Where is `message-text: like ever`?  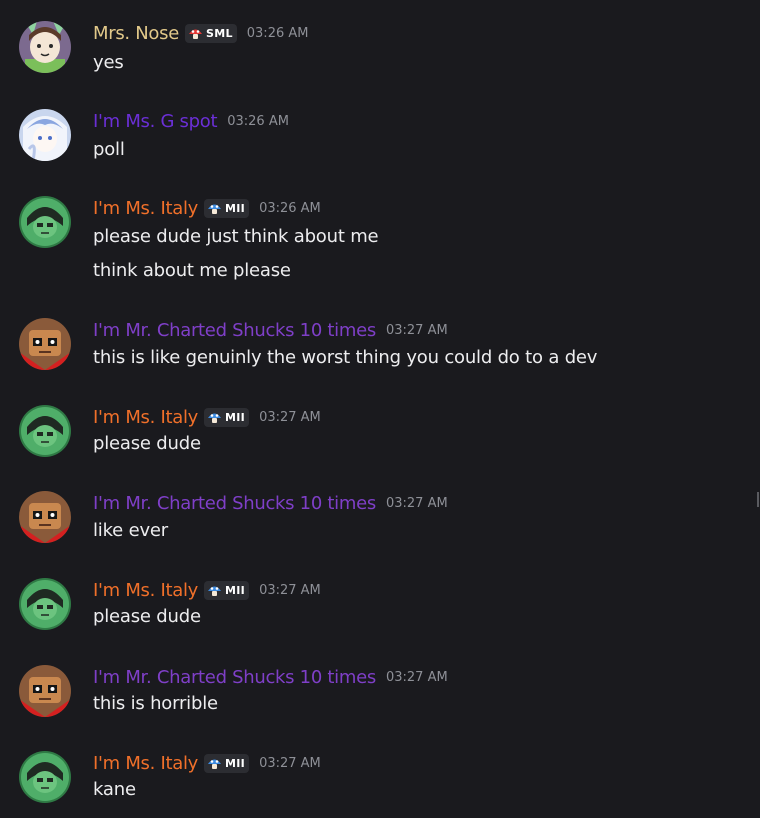 message-text: like ever is located at coordinates (130, 530).